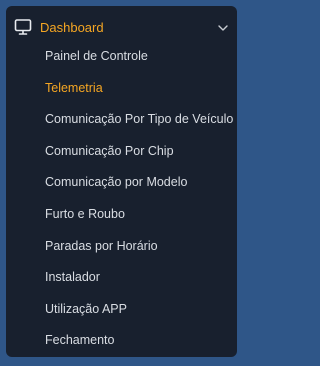 This screenshot has width=320, height=366. What do you see at coordinates (121, 123) in the screenshot?
I see `menu-item-comunicacao-por-tipo-de-veiculo: Comunicação Por Tipo de Veículo` at bounding box center [121, 123].